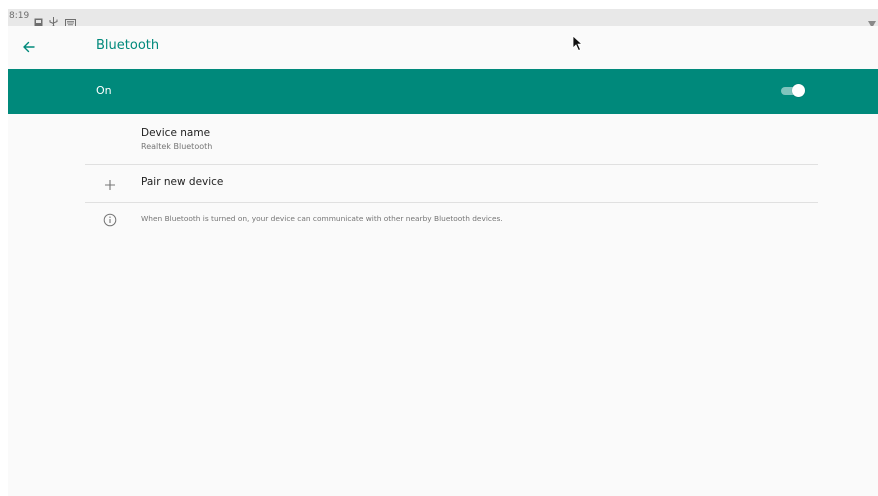 This screenshot has width=878, height=496. I want to click on pair-new-device-row: Pair new device, so click(451, 184).